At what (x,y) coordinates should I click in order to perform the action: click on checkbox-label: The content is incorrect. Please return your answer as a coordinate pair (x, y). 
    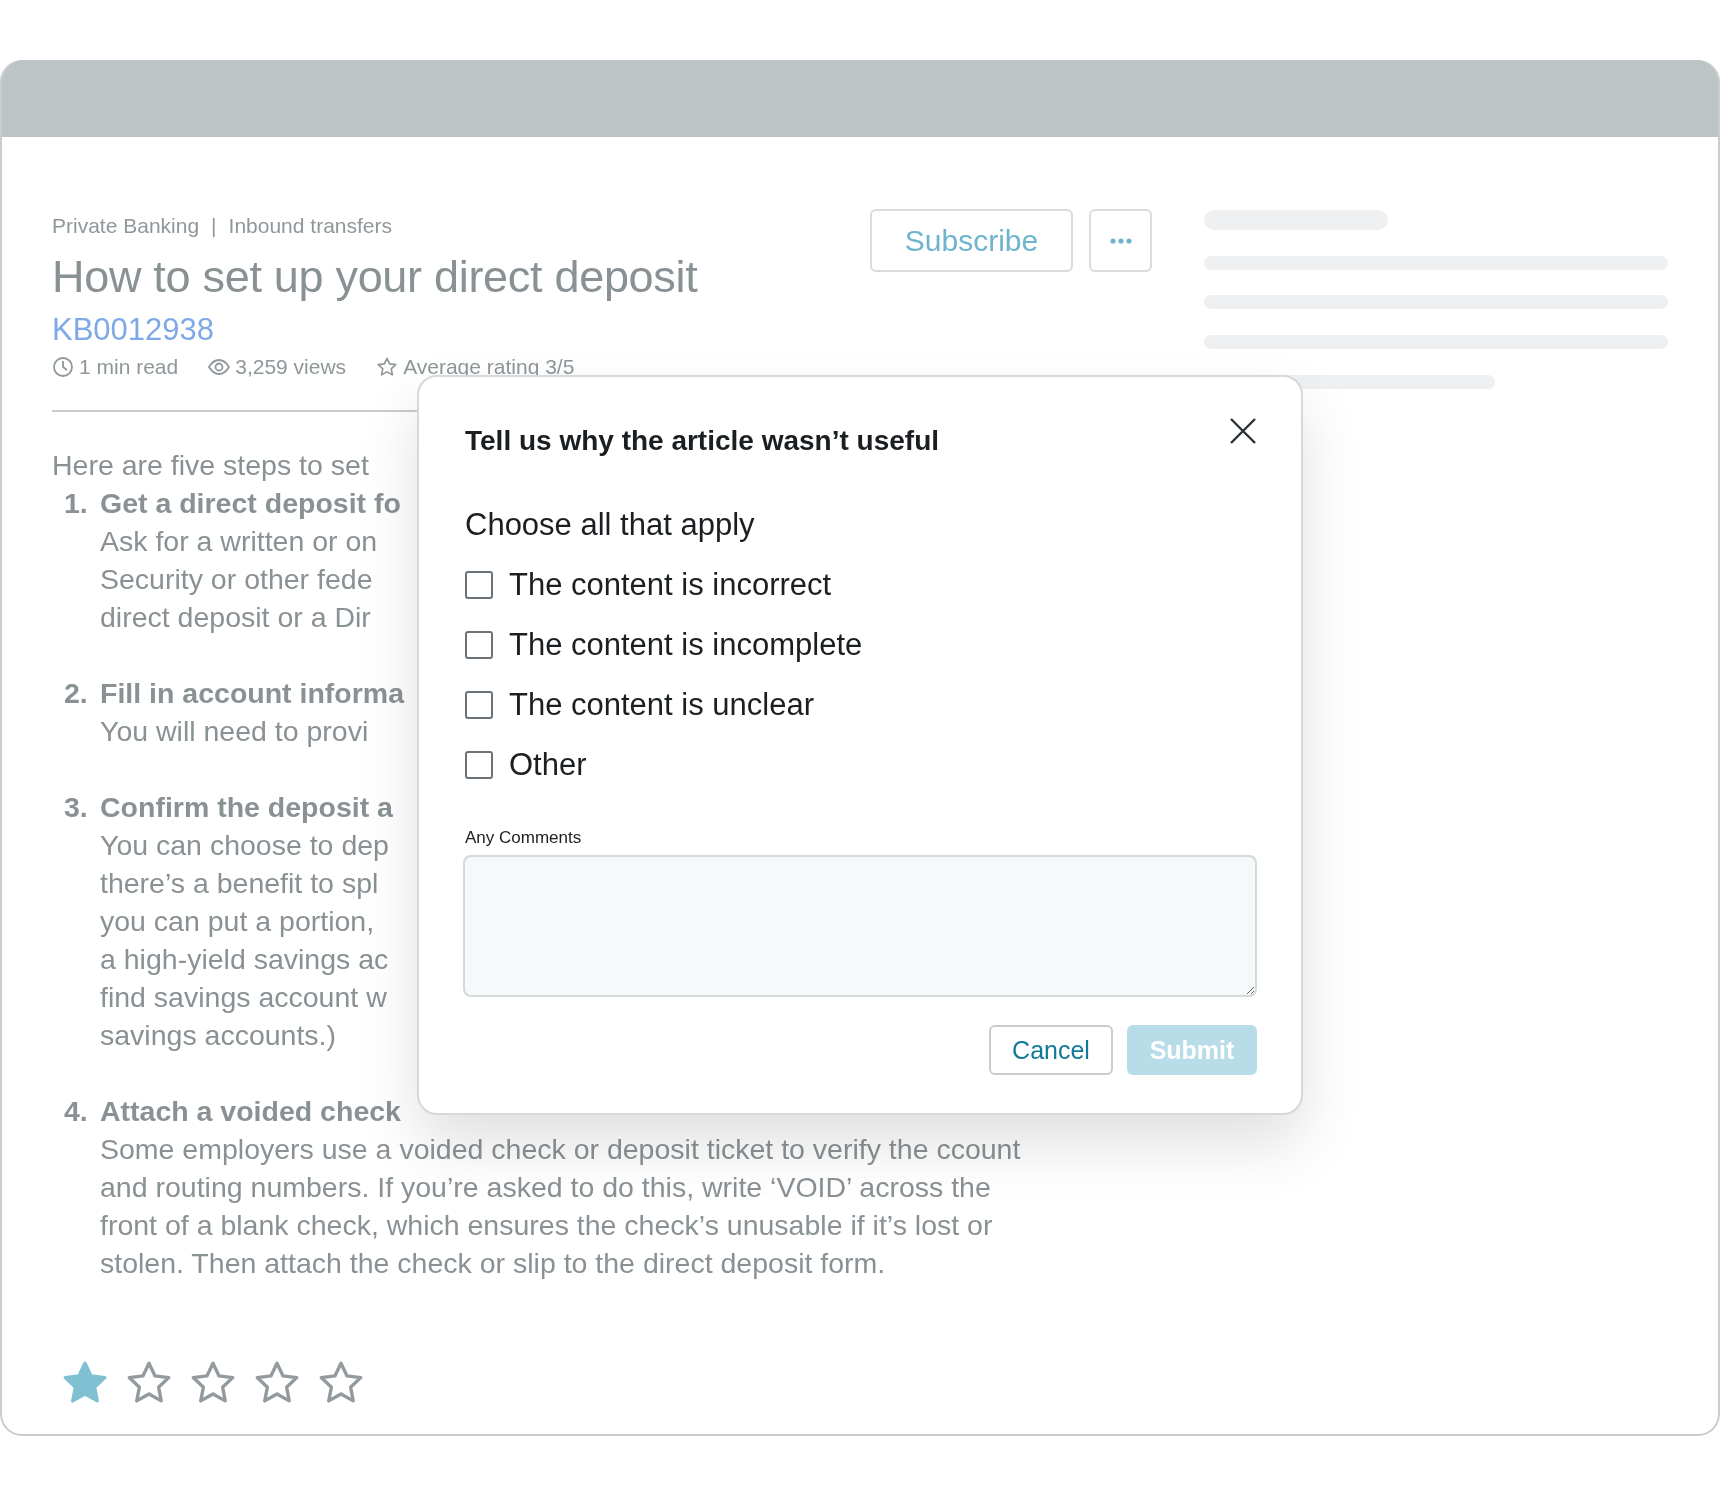
    Looking at the image, I should click on (670, 585).